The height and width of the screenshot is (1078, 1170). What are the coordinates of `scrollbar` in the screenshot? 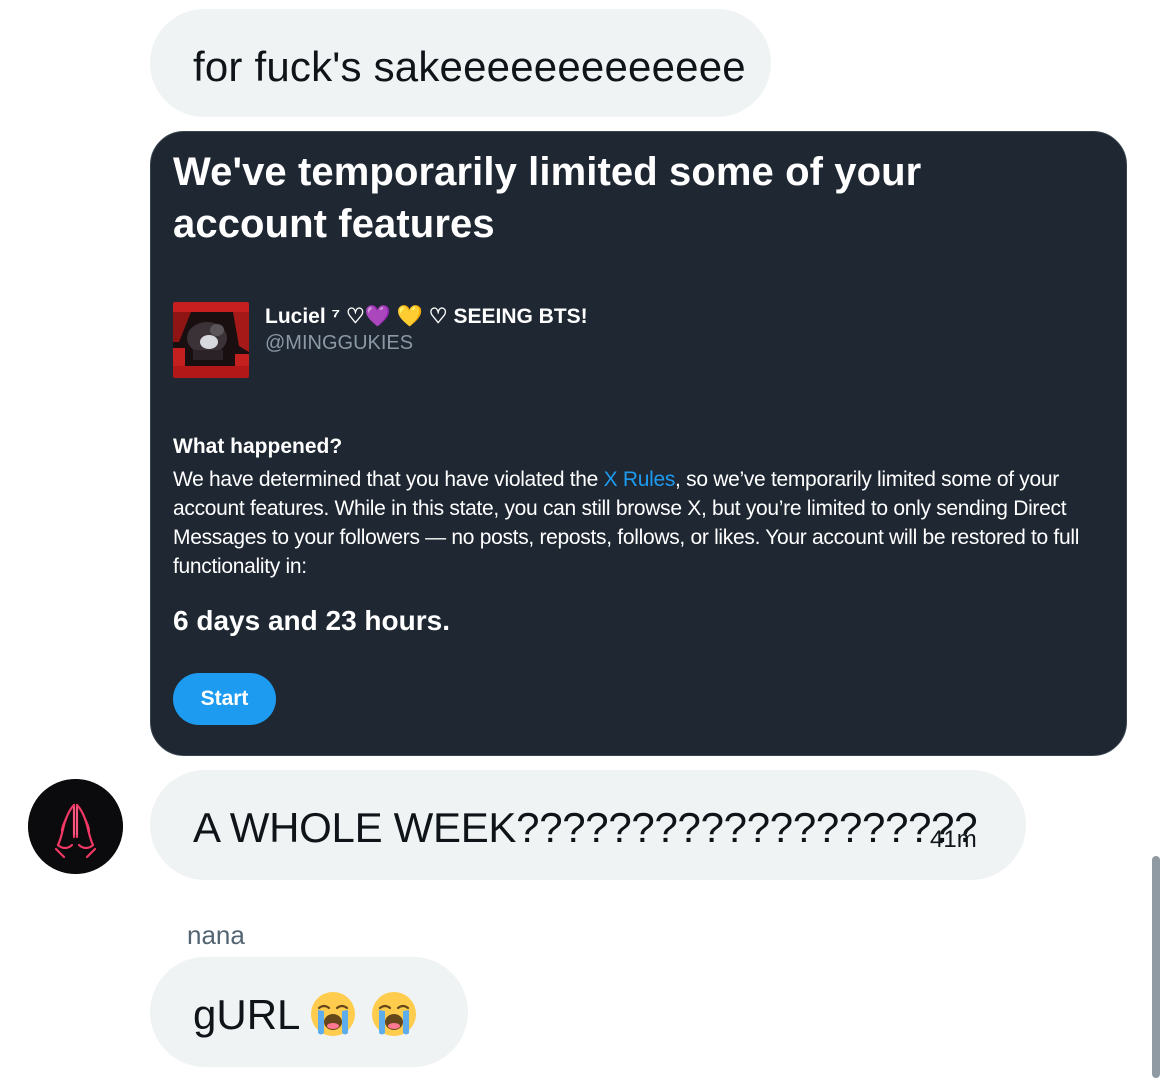 It's located at (1156, 967).